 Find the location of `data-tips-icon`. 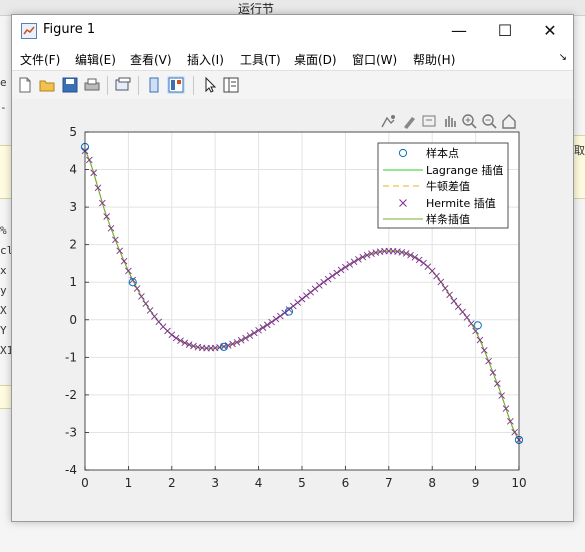

data-tips-icon is located at coordinates (429, 121).